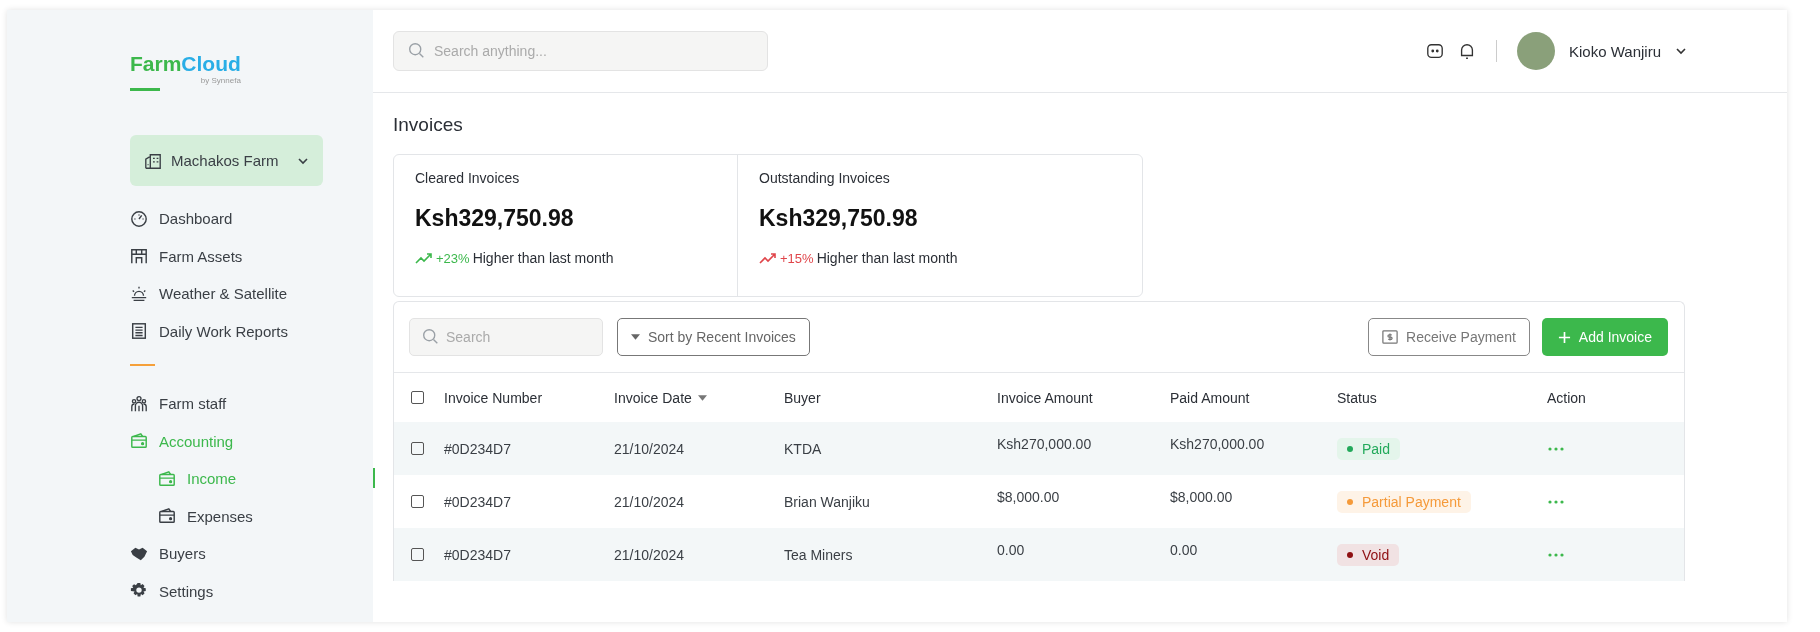 The height and width of the screenshot is (632, 1820). Describe the element at coordinates (1449, 337) in the screenshot. I see `receive-payment-button: Receive Payment` at that location.